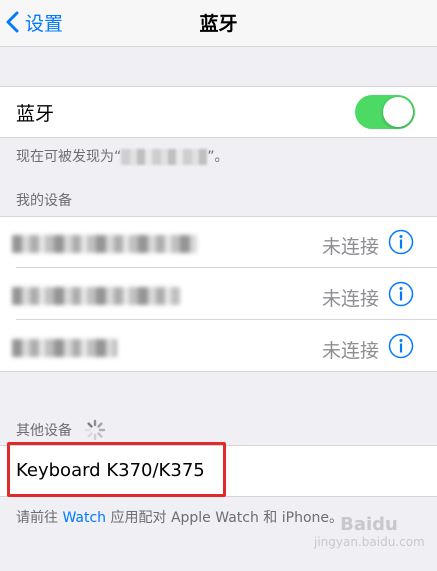  I want to click on page-title: 蓝牙, so click(218, 24).